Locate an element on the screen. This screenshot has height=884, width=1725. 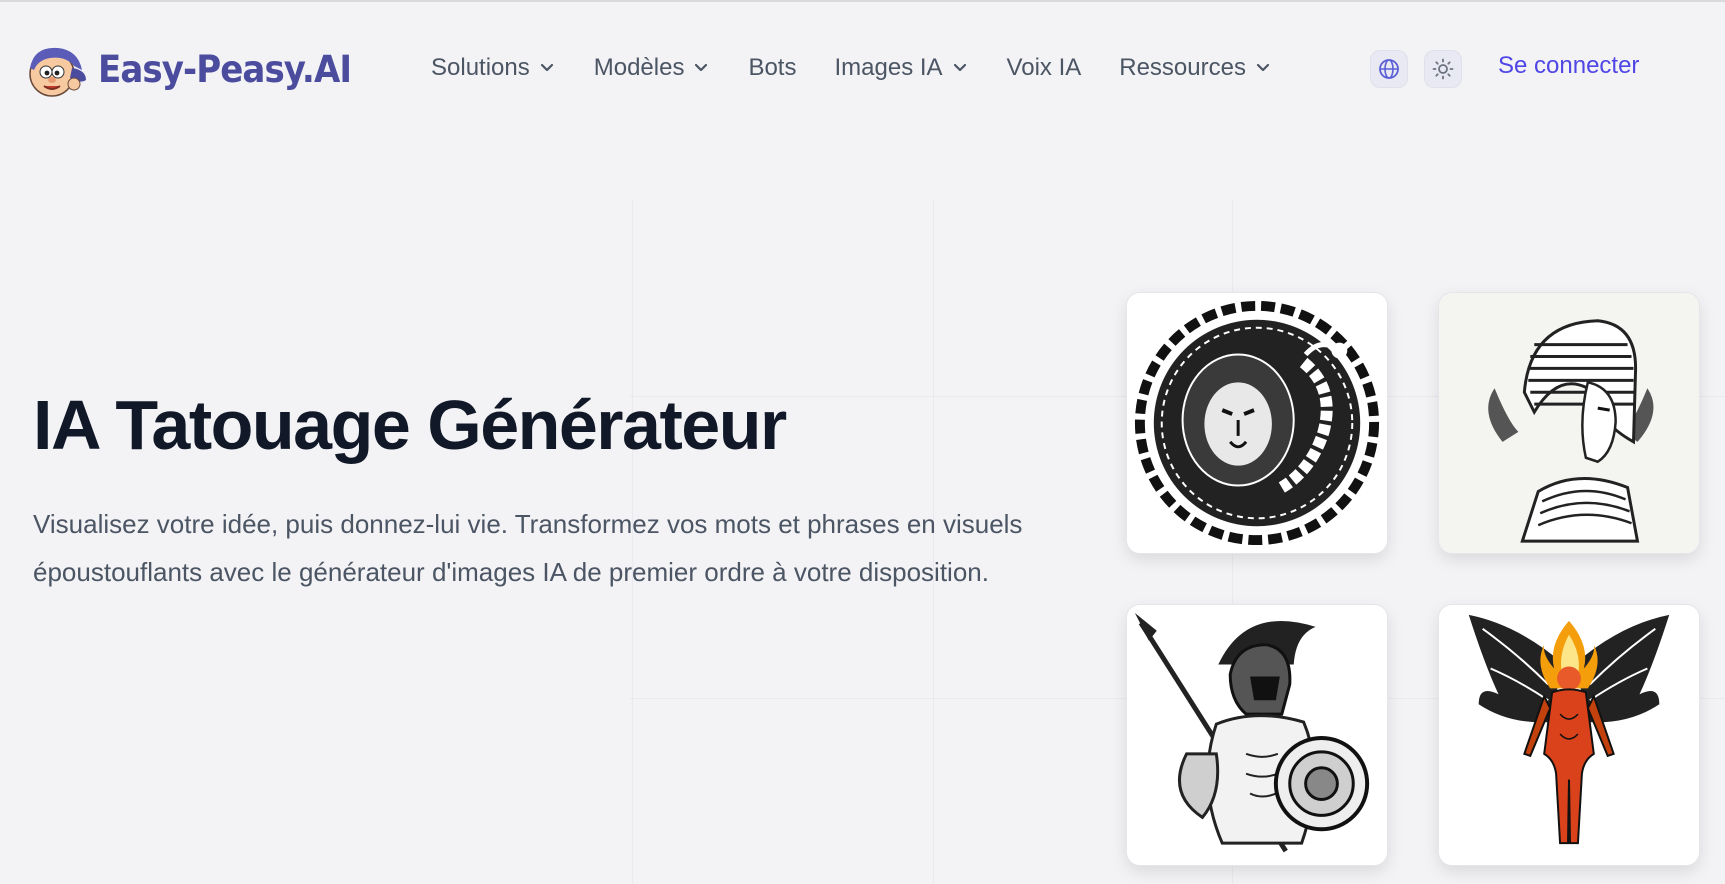
lion-scorpion-tattoo-image is located at coordinates (1257, 423).